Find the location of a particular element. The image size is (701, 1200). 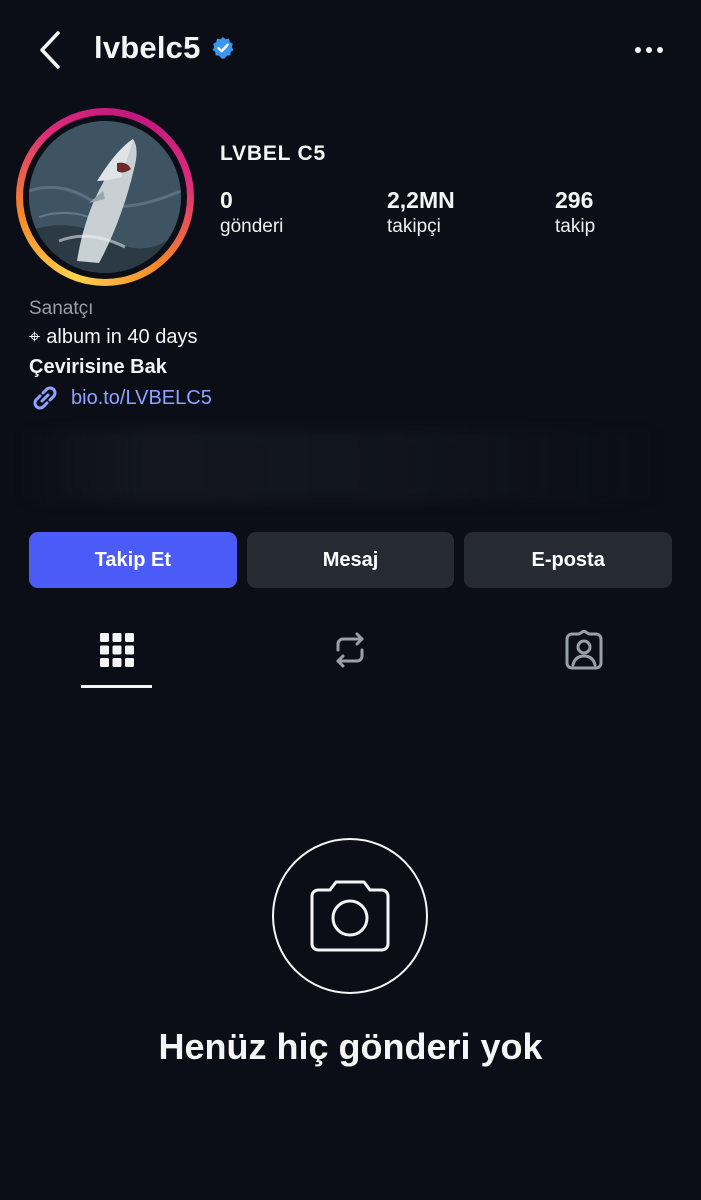

stat-followers-label: takipçi is located at coordinates (414, 226).